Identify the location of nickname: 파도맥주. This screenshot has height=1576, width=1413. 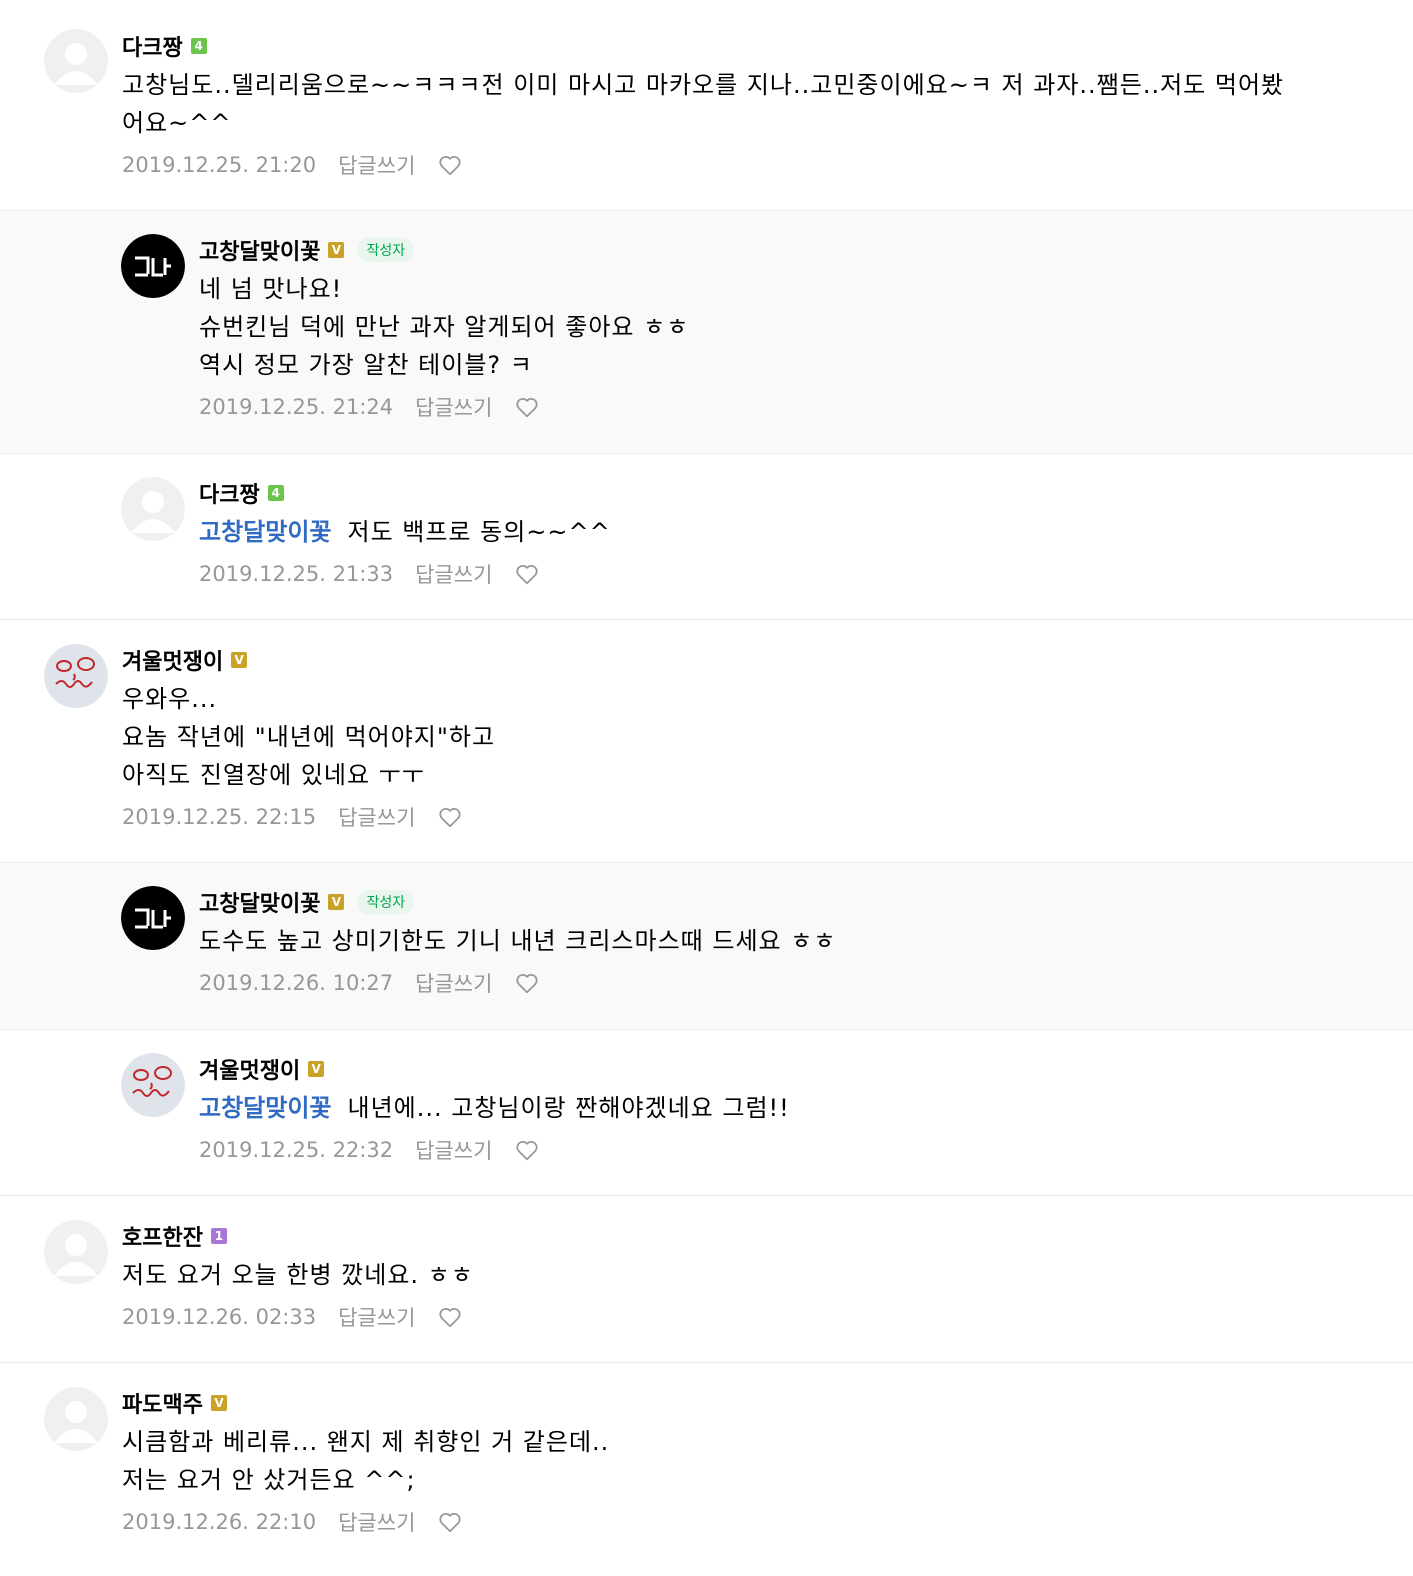
(162, 1403).